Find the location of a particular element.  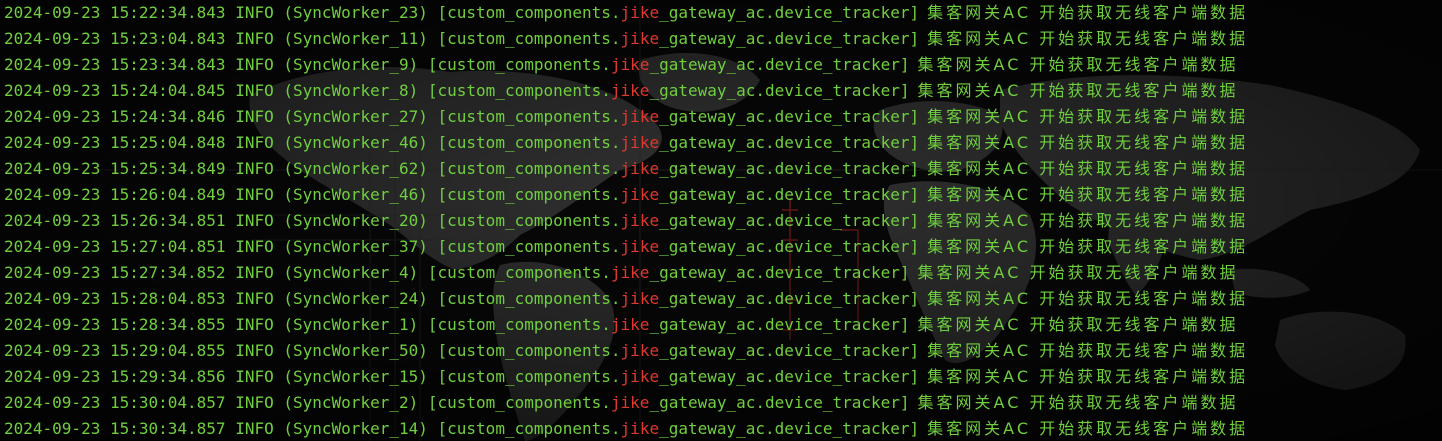

log-worker: (SyncWorker_14) is located at coordinates (355, 428).